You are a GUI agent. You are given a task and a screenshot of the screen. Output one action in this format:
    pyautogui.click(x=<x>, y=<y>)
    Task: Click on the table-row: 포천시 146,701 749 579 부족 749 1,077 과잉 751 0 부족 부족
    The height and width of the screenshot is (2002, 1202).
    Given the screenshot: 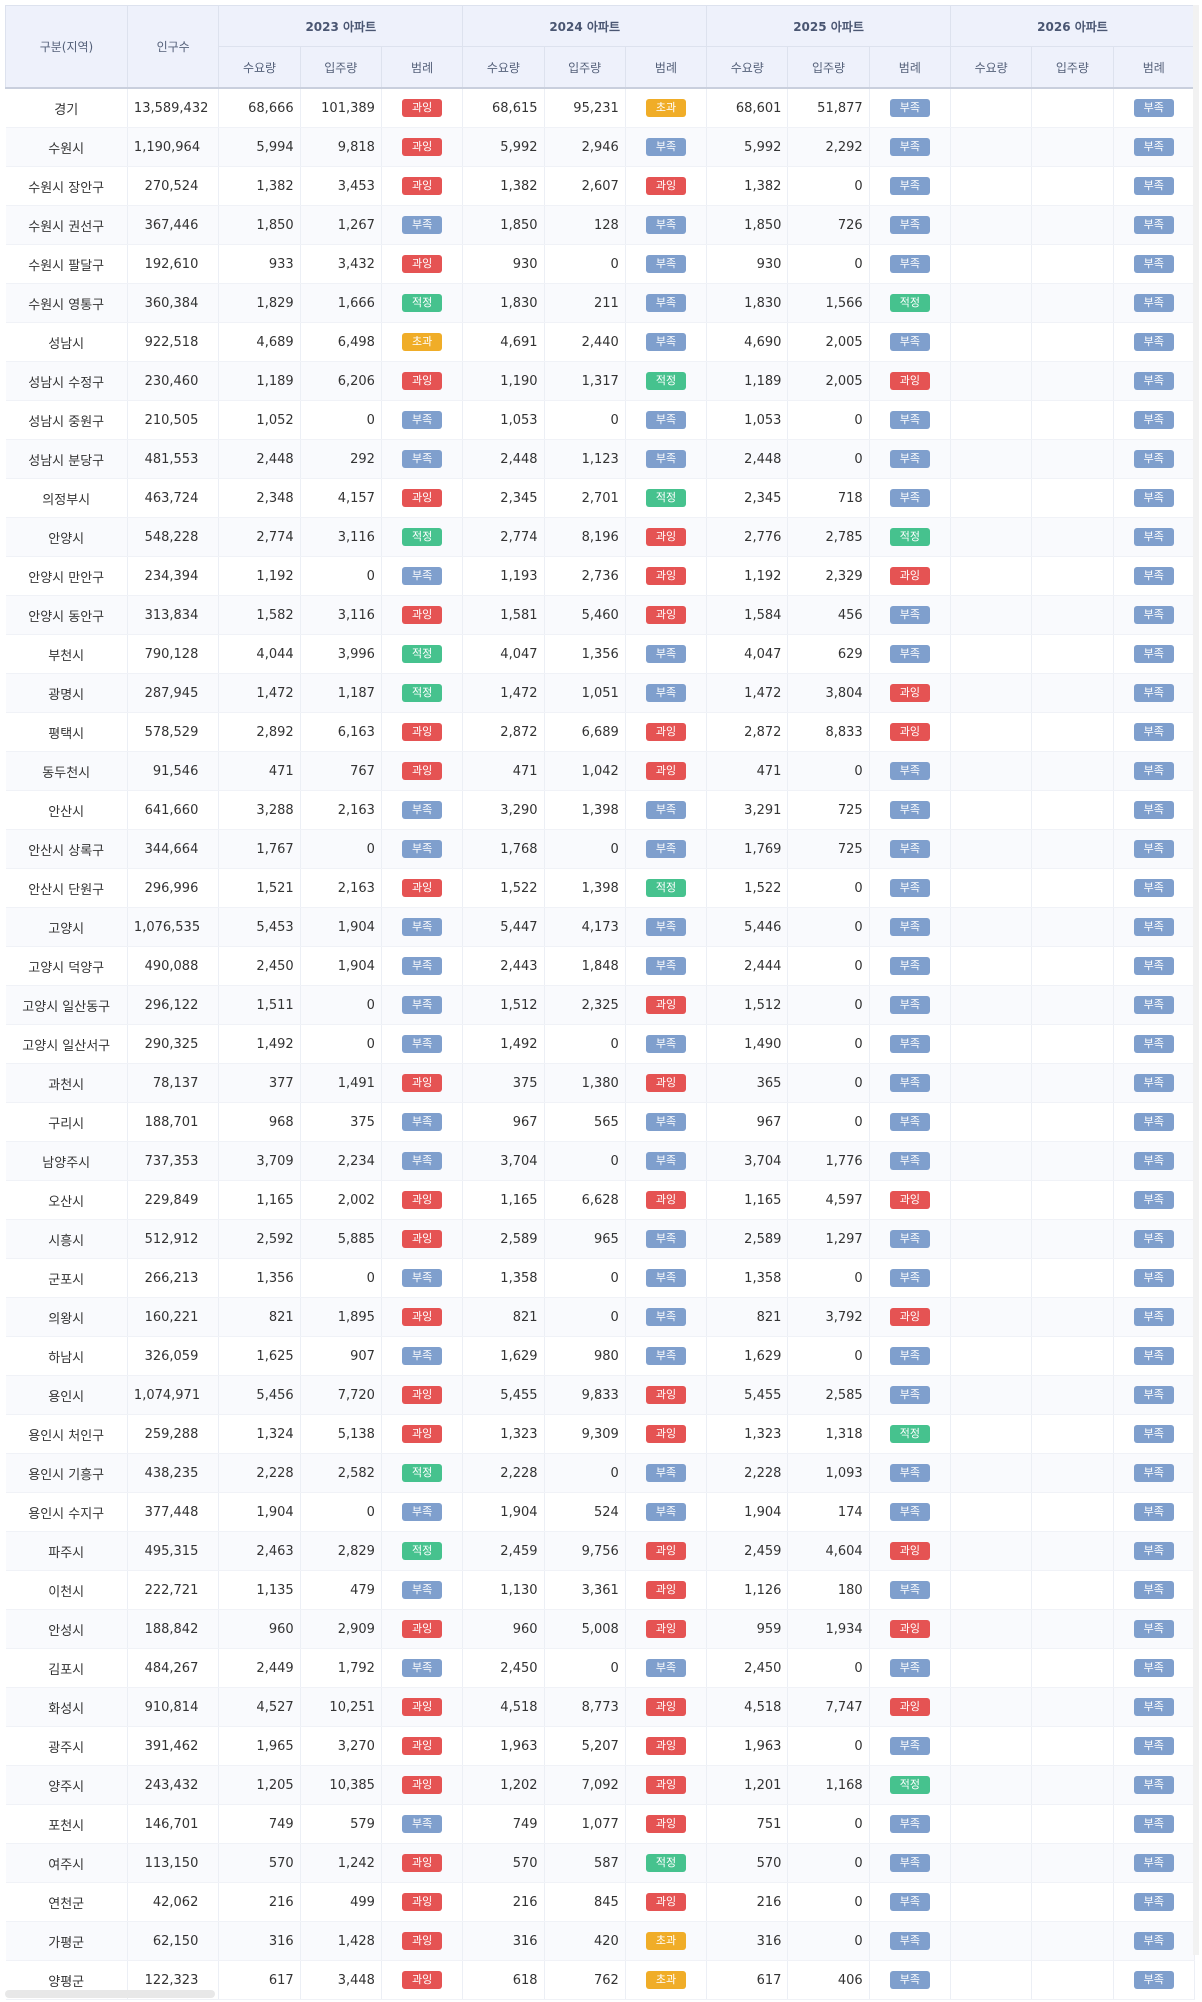 What is the action you would take?
    pyautogui.click(x=600, y=1824)
    